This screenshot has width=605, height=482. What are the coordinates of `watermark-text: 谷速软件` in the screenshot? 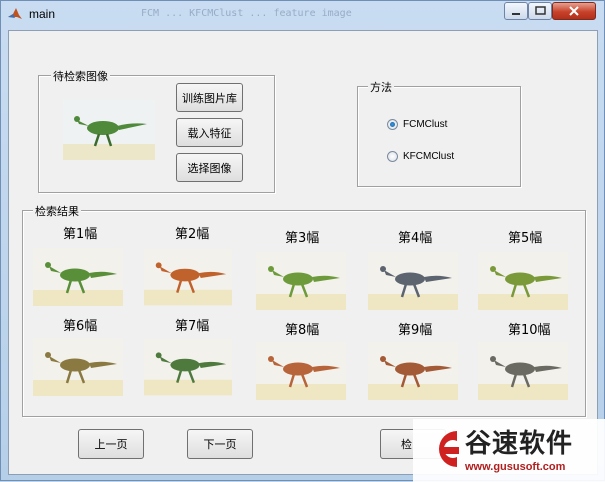 It's located at (519, 444).